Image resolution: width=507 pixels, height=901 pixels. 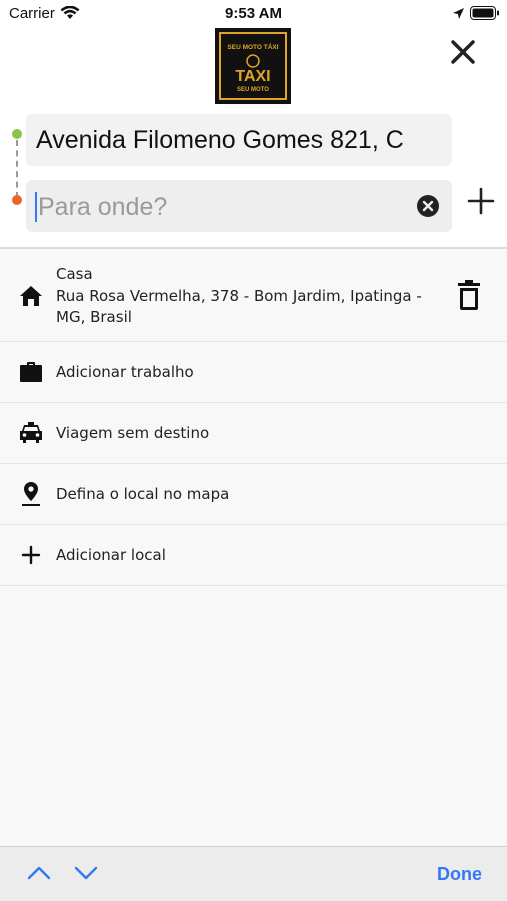 I want to click on done-button: Done, so click(x=459, y=874).